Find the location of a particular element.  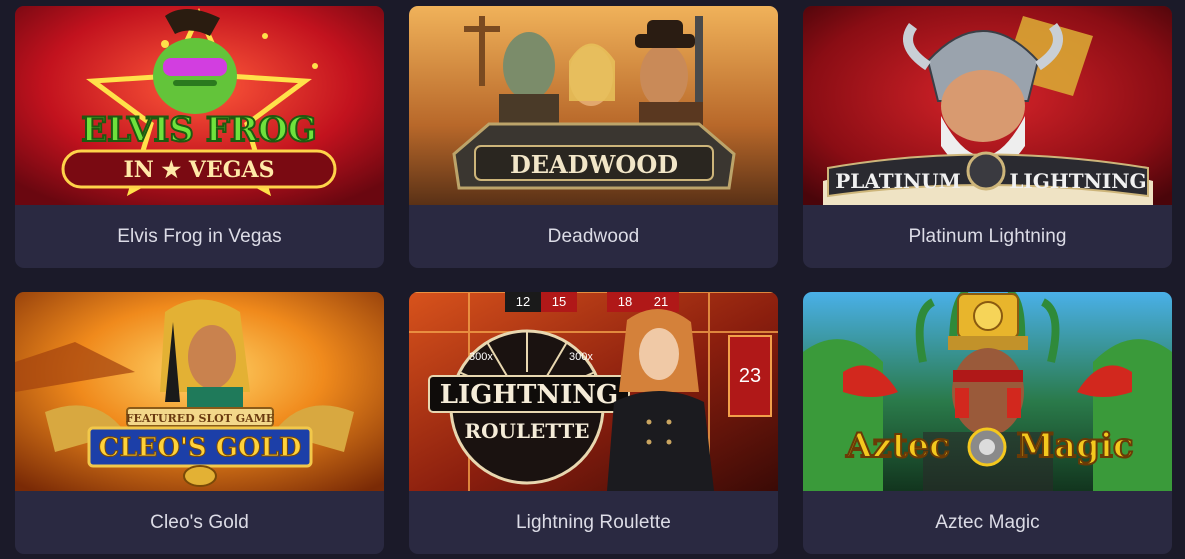

roulette-number: 12 is located at coordinates (523, 301).